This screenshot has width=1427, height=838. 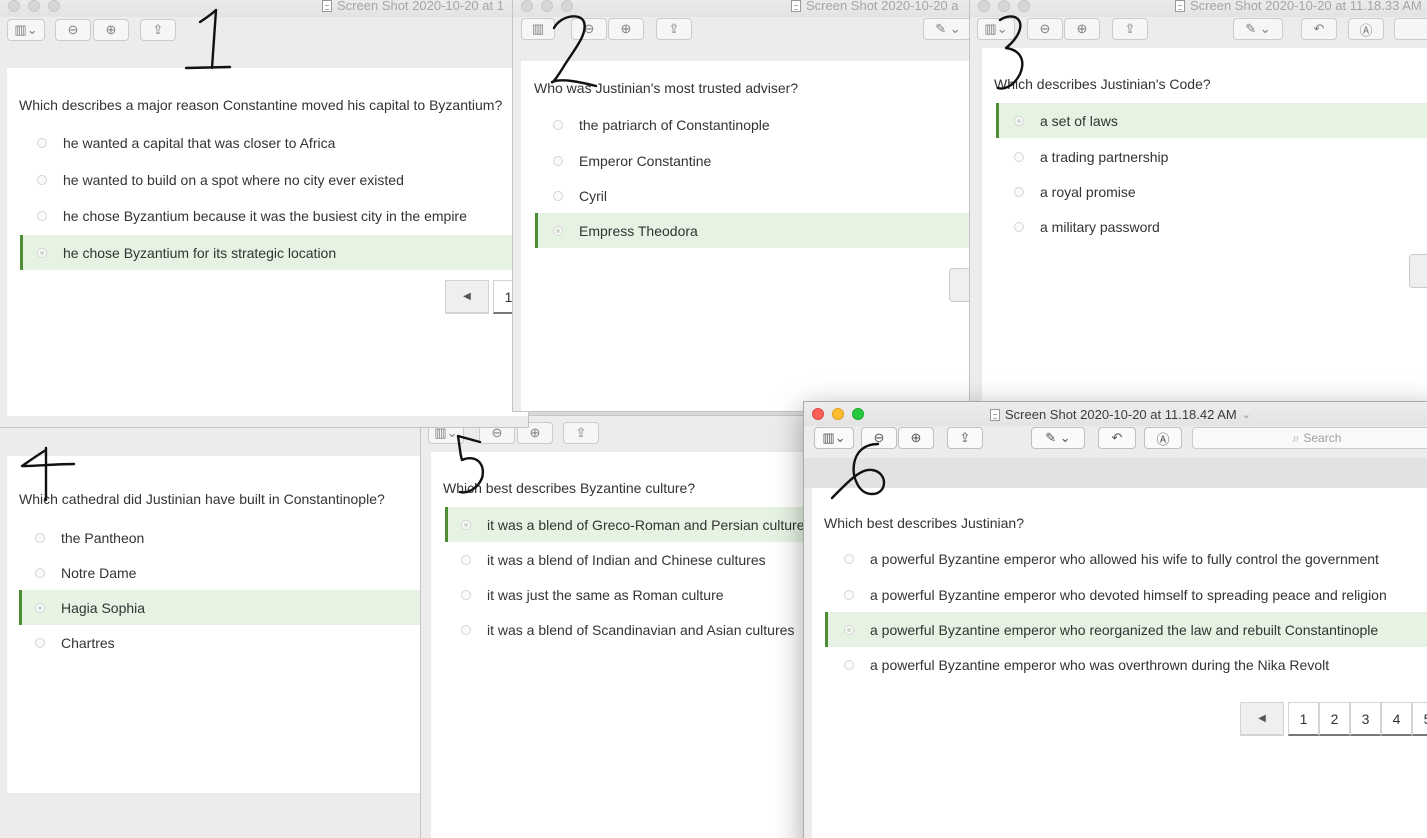 I want to click on answer-option: it was just the same as Roman culture, so click(x=632, y=594).